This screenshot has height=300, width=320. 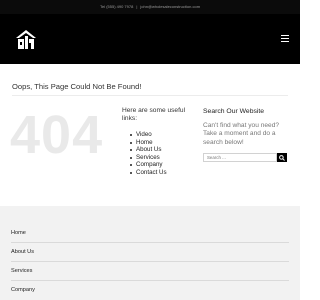 What do you see at coordinates (148, 143) in the screenshot?
I see `link-home: Home` at bounding box center [148, 143].